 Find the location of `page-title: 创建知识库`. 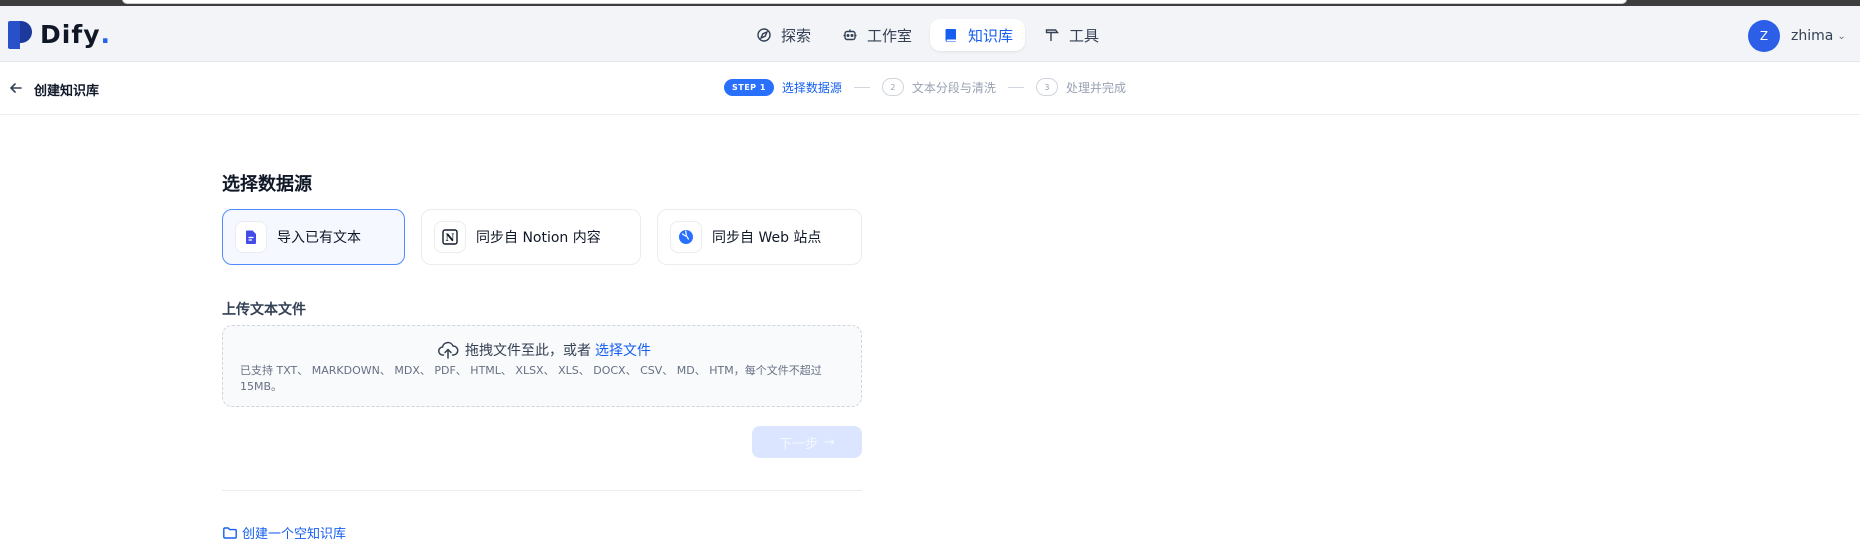

page-title: 创建知识库 is located at coordinates (67, 91).